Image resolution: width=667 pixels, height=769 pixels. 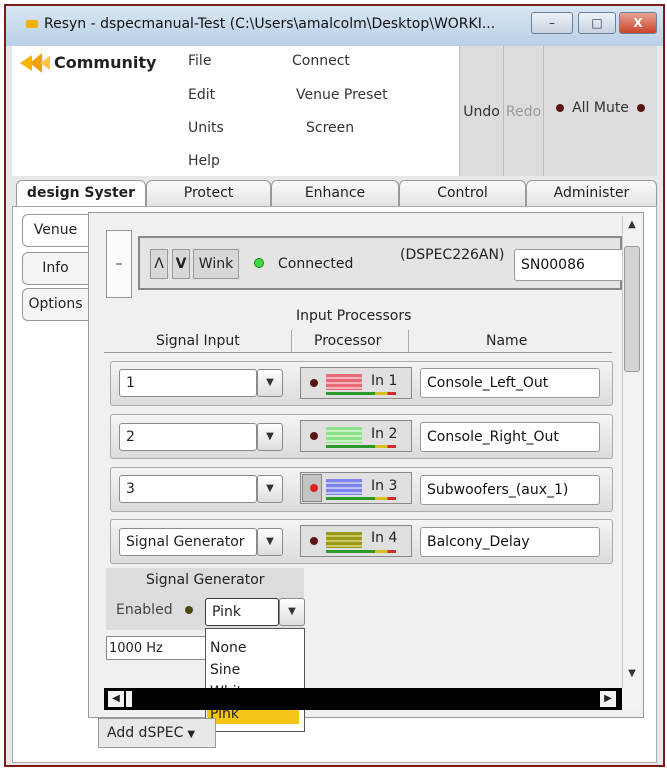 What do you see at coordinates (129, 699) in the screenshot?
I see `horizontal-scroll-thumb` at bounding box center [129, 699].